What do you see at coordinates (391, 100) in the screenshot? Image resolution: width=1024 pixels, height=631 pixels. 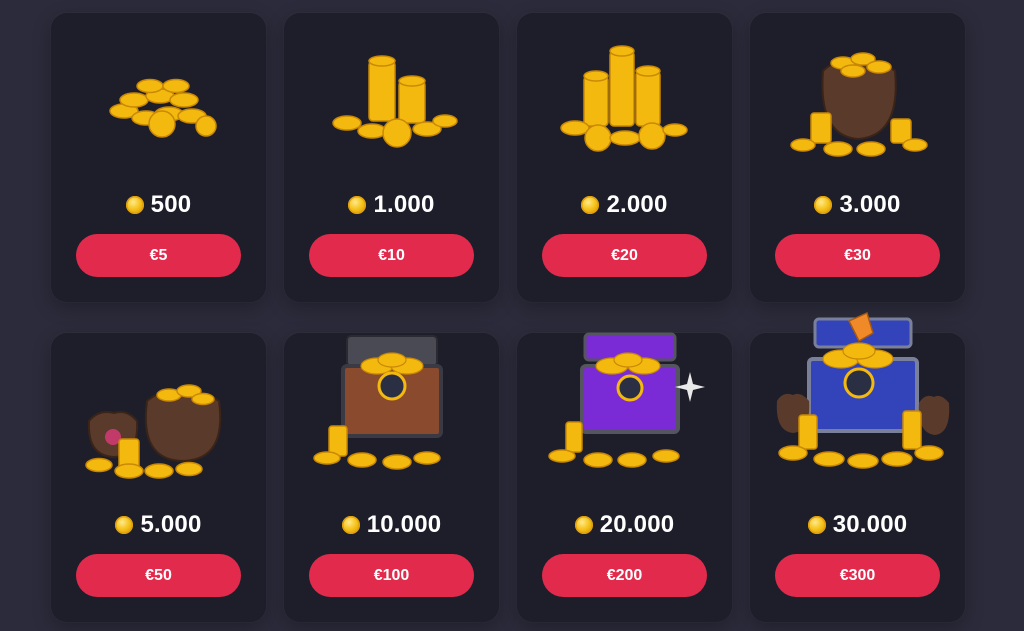 I see `coin-stacks-icon` at bounding box center [391, 100].